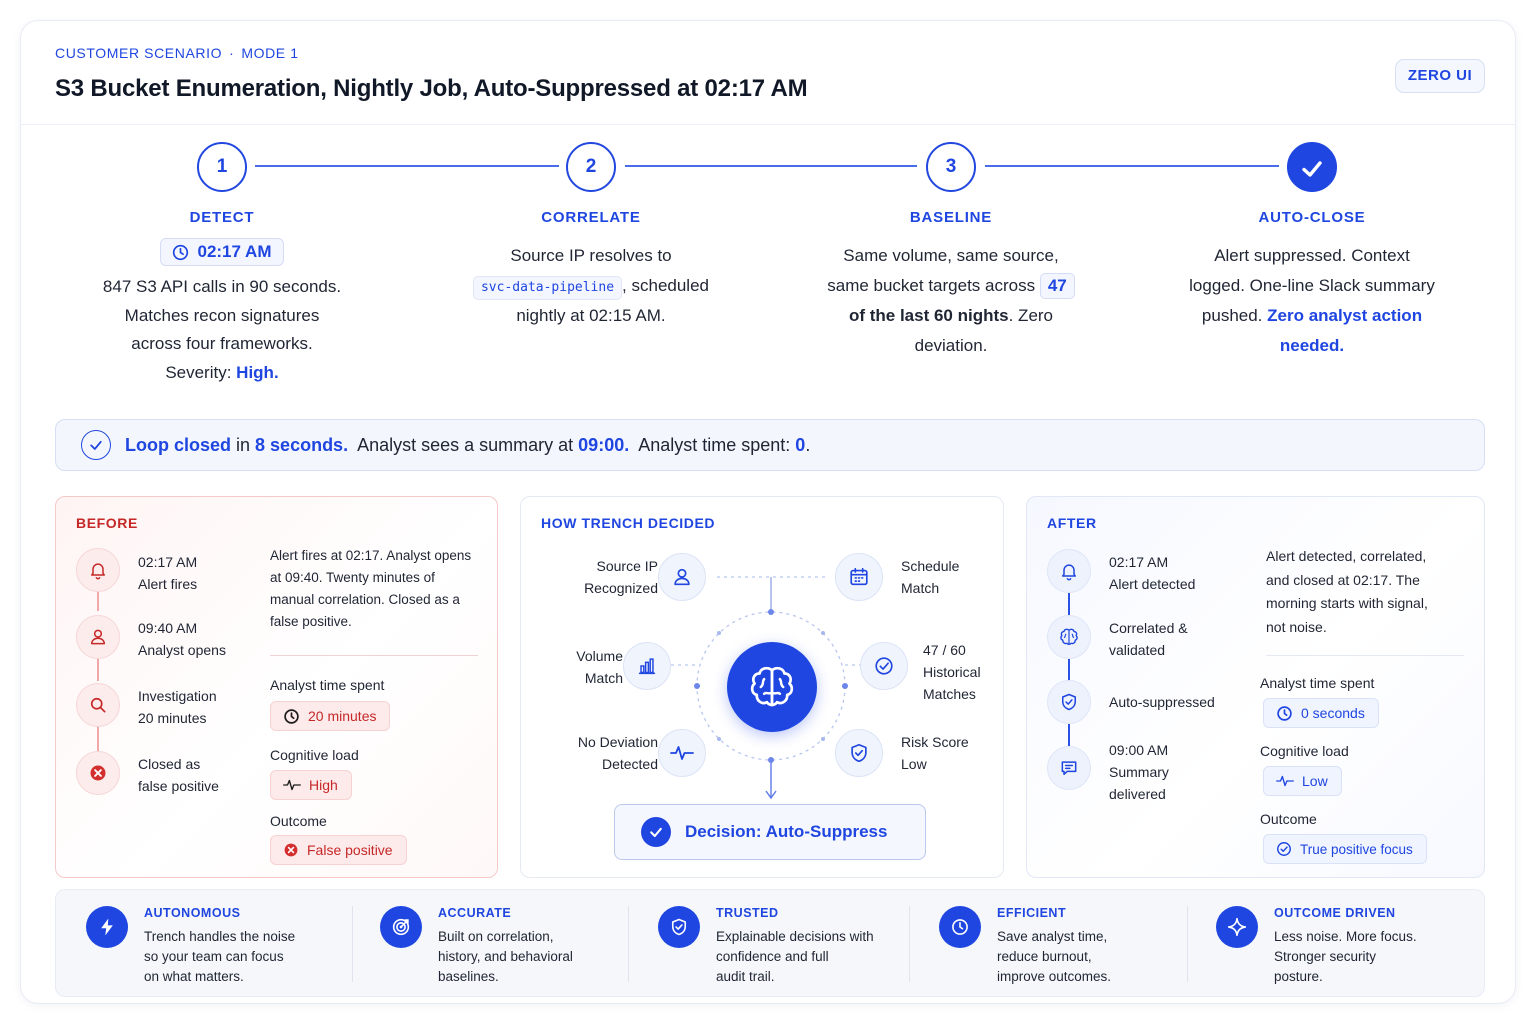  Describe the element at coordinates (786, 831) in the screenshot. I see `decision-label: Decision: Auto-Suppress` at that location.